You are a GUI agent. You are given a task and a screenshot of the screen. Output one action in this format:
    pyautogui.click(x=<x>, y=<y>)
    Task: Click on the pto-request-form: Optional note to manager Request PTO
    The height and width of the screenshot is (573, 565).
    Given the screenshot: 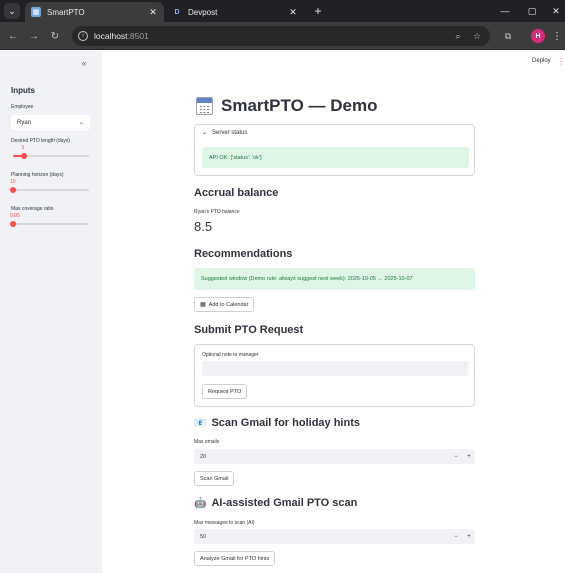 What is the action you would take?
    pyautogui.click(x=334, y=375)
    